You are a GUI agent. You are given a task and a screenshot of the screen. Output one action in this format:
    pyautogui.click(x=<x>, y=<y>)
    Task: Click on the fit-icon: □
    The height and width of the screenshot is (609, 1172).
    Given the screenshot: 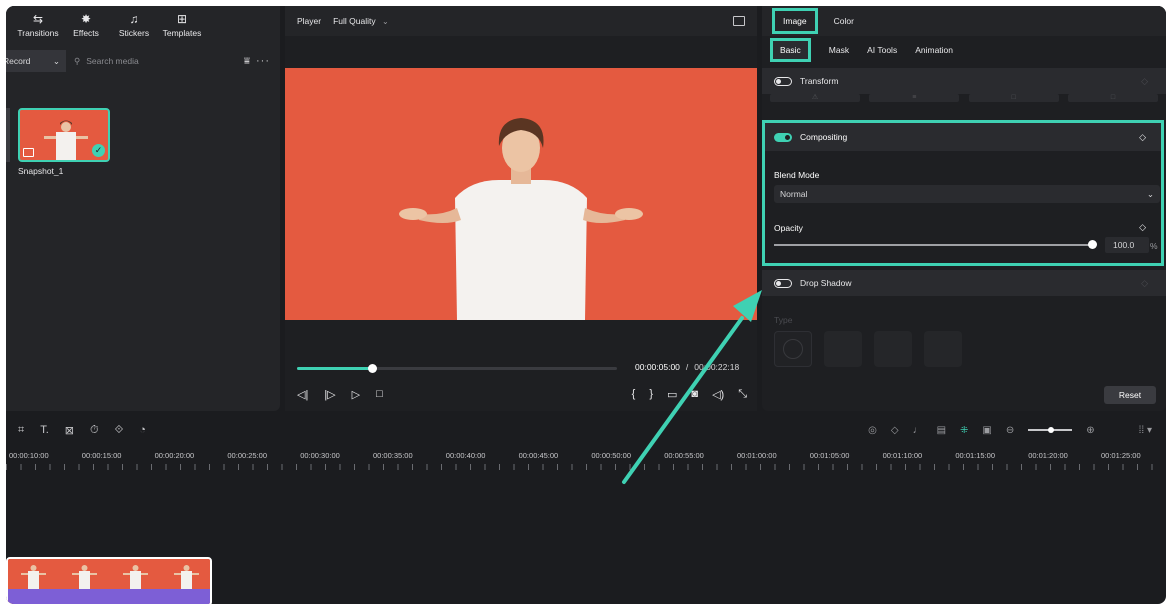 What is the action you would take?
    pyautogui.click(x=1112, y=98)
    